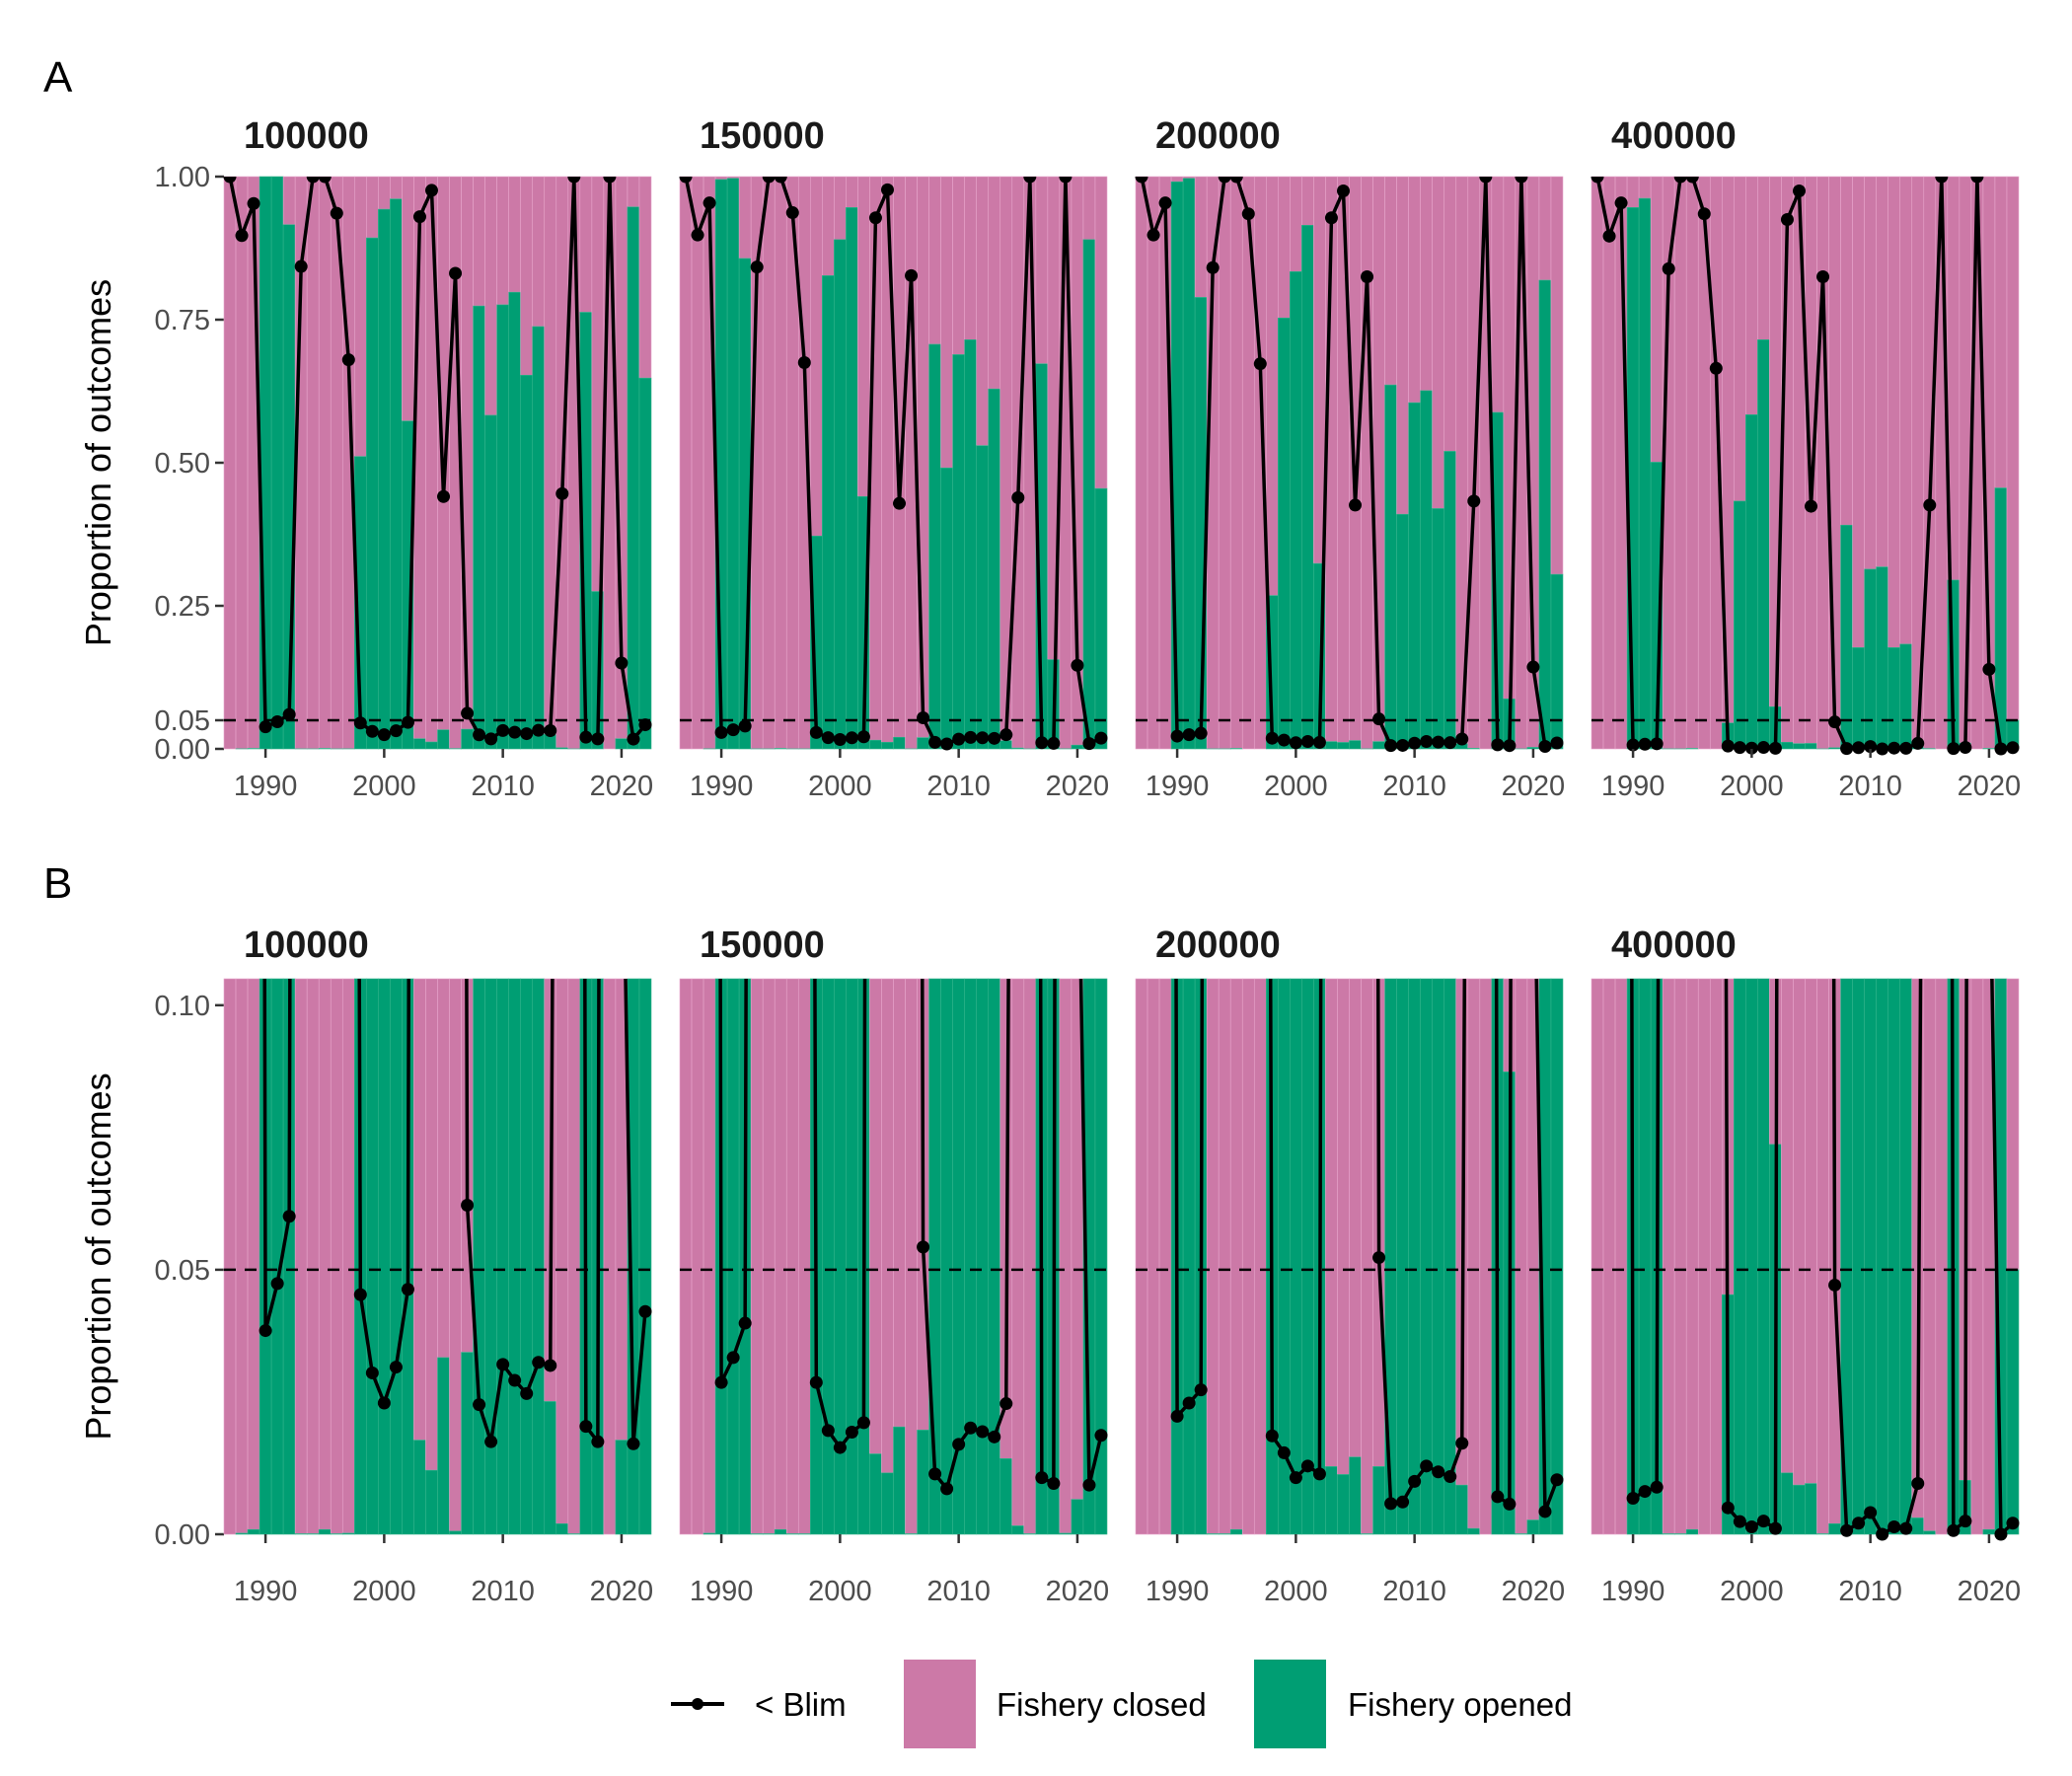  What do you see at coordinates (940, 1704) in the screenshot?
I see `legend-swatch-closed` at bounding box center [940, 1704].